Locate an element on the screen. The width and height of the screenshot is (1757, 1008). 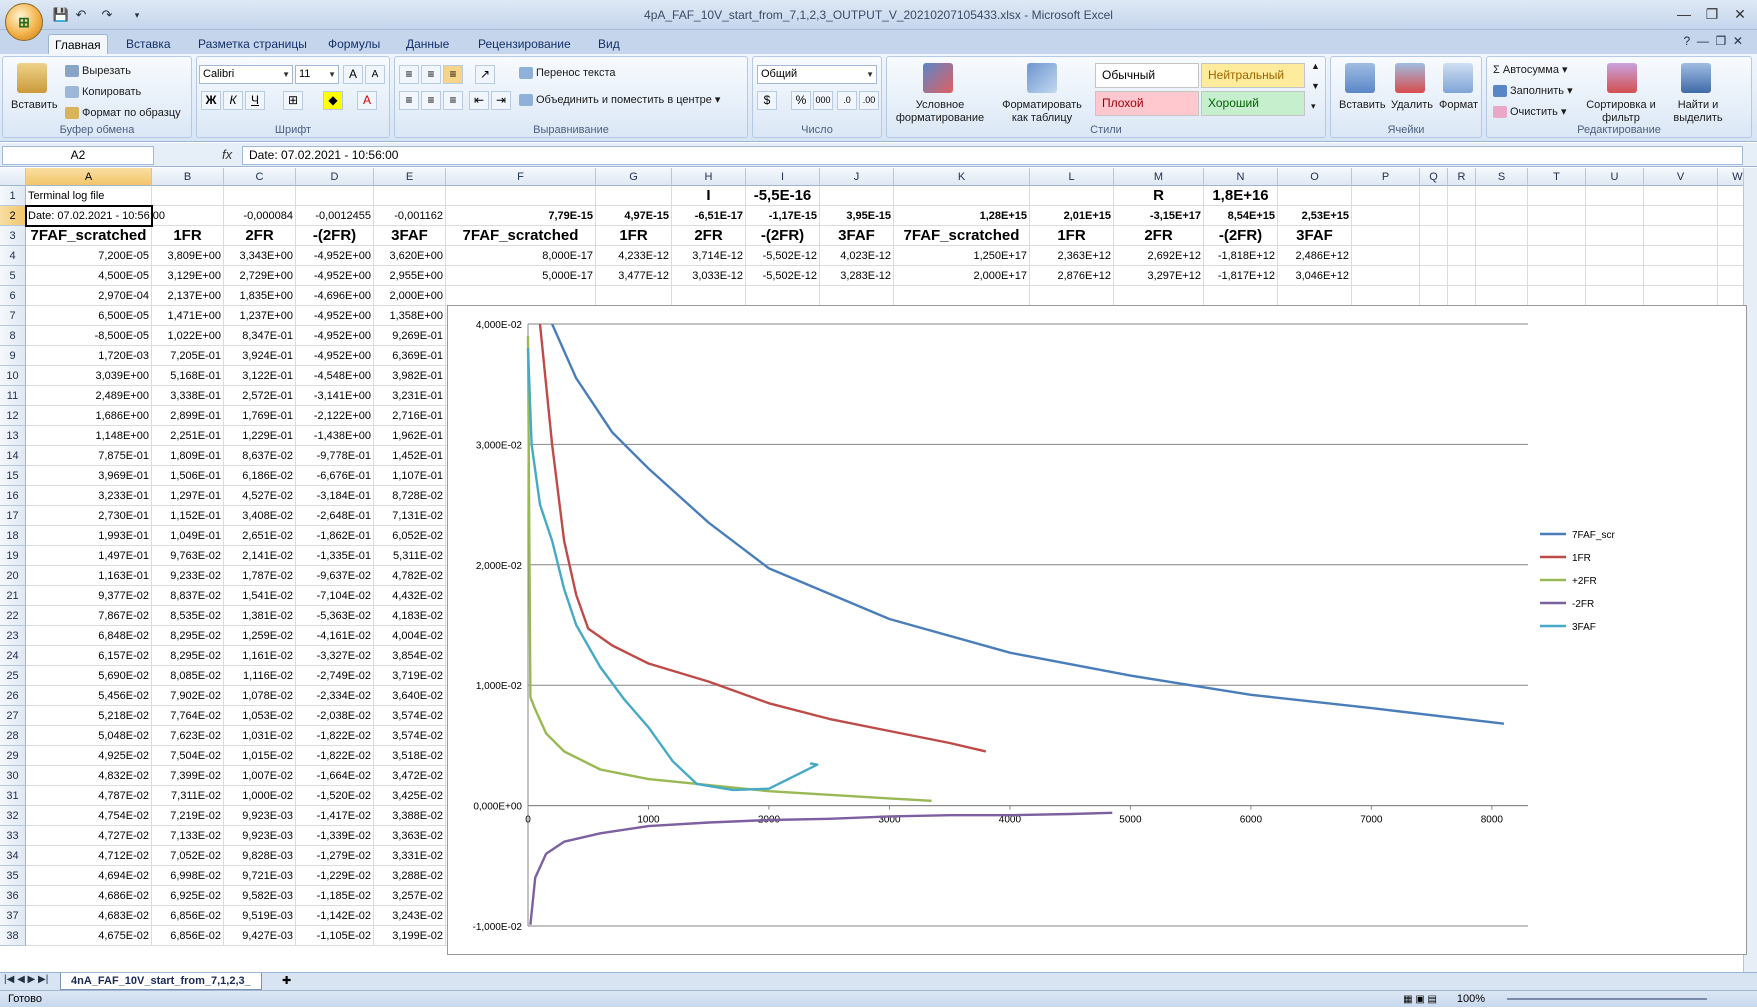
cell-E33: 3,363E-02 is located at coordinates (410, 836).